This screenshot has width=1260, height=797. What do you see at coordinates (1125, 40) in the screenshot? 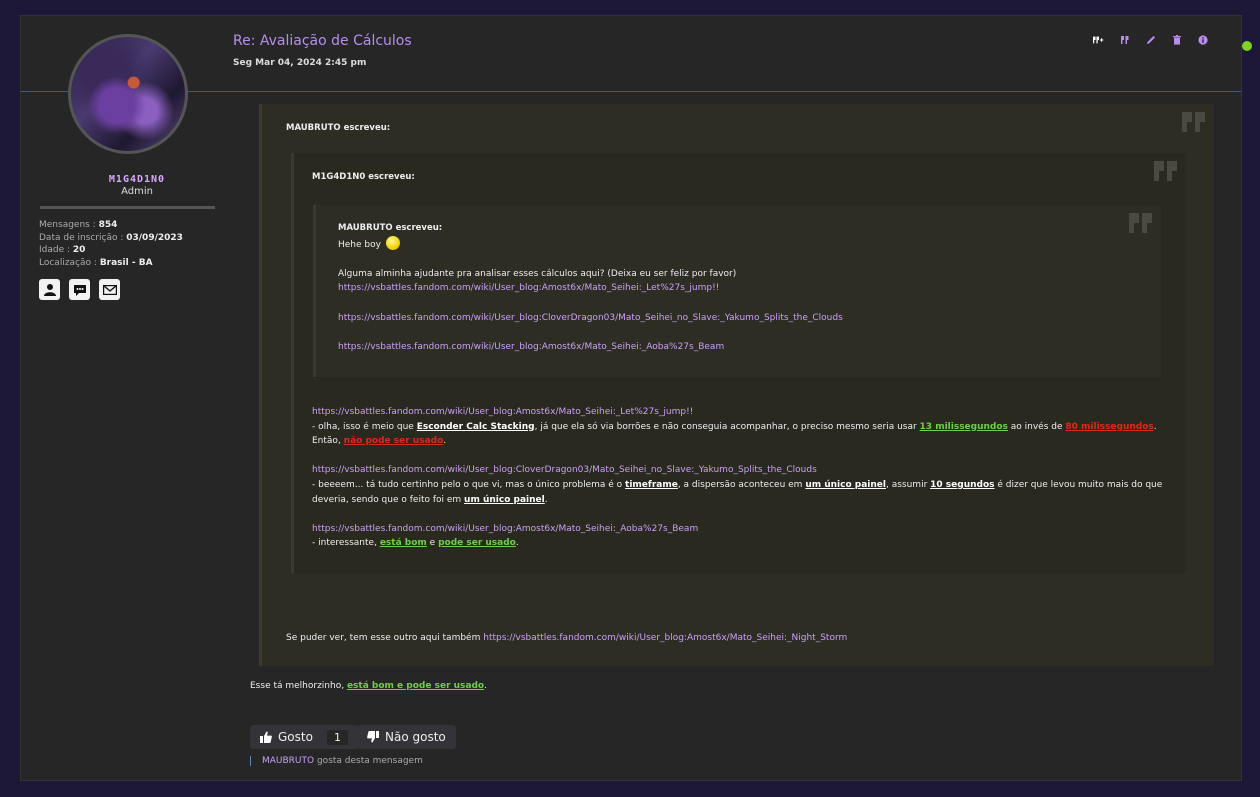
I see `quote-icon` at bounding box center [1125, 40].